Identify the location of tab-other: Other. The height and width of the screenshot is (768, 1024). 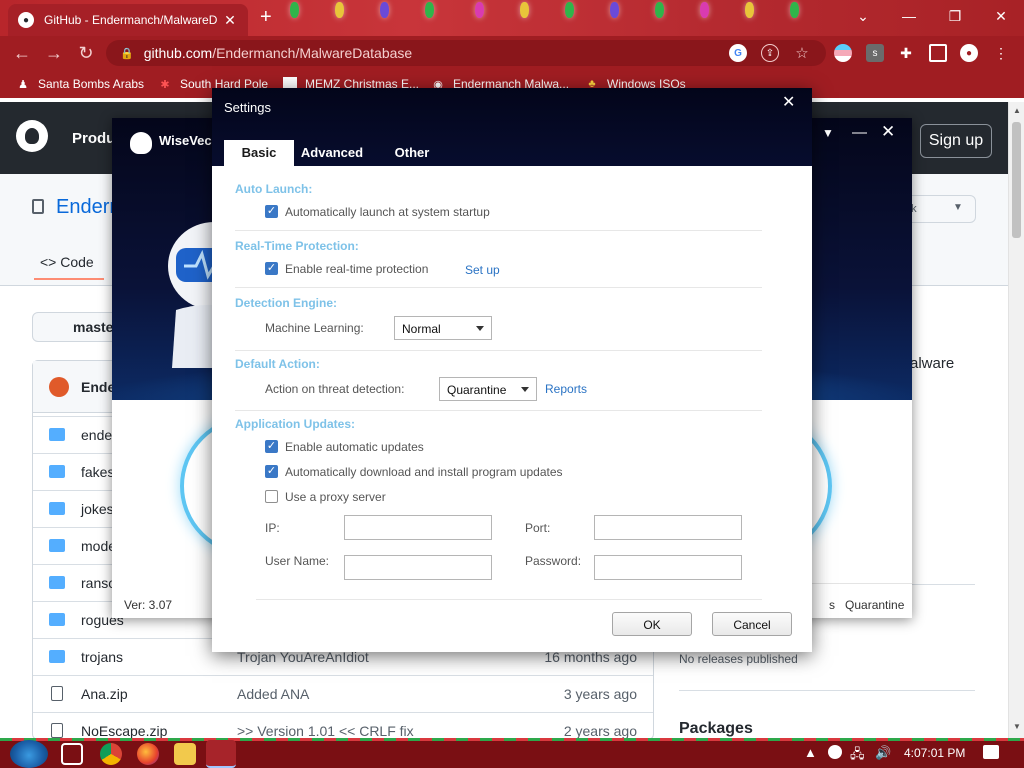
(412, 153).